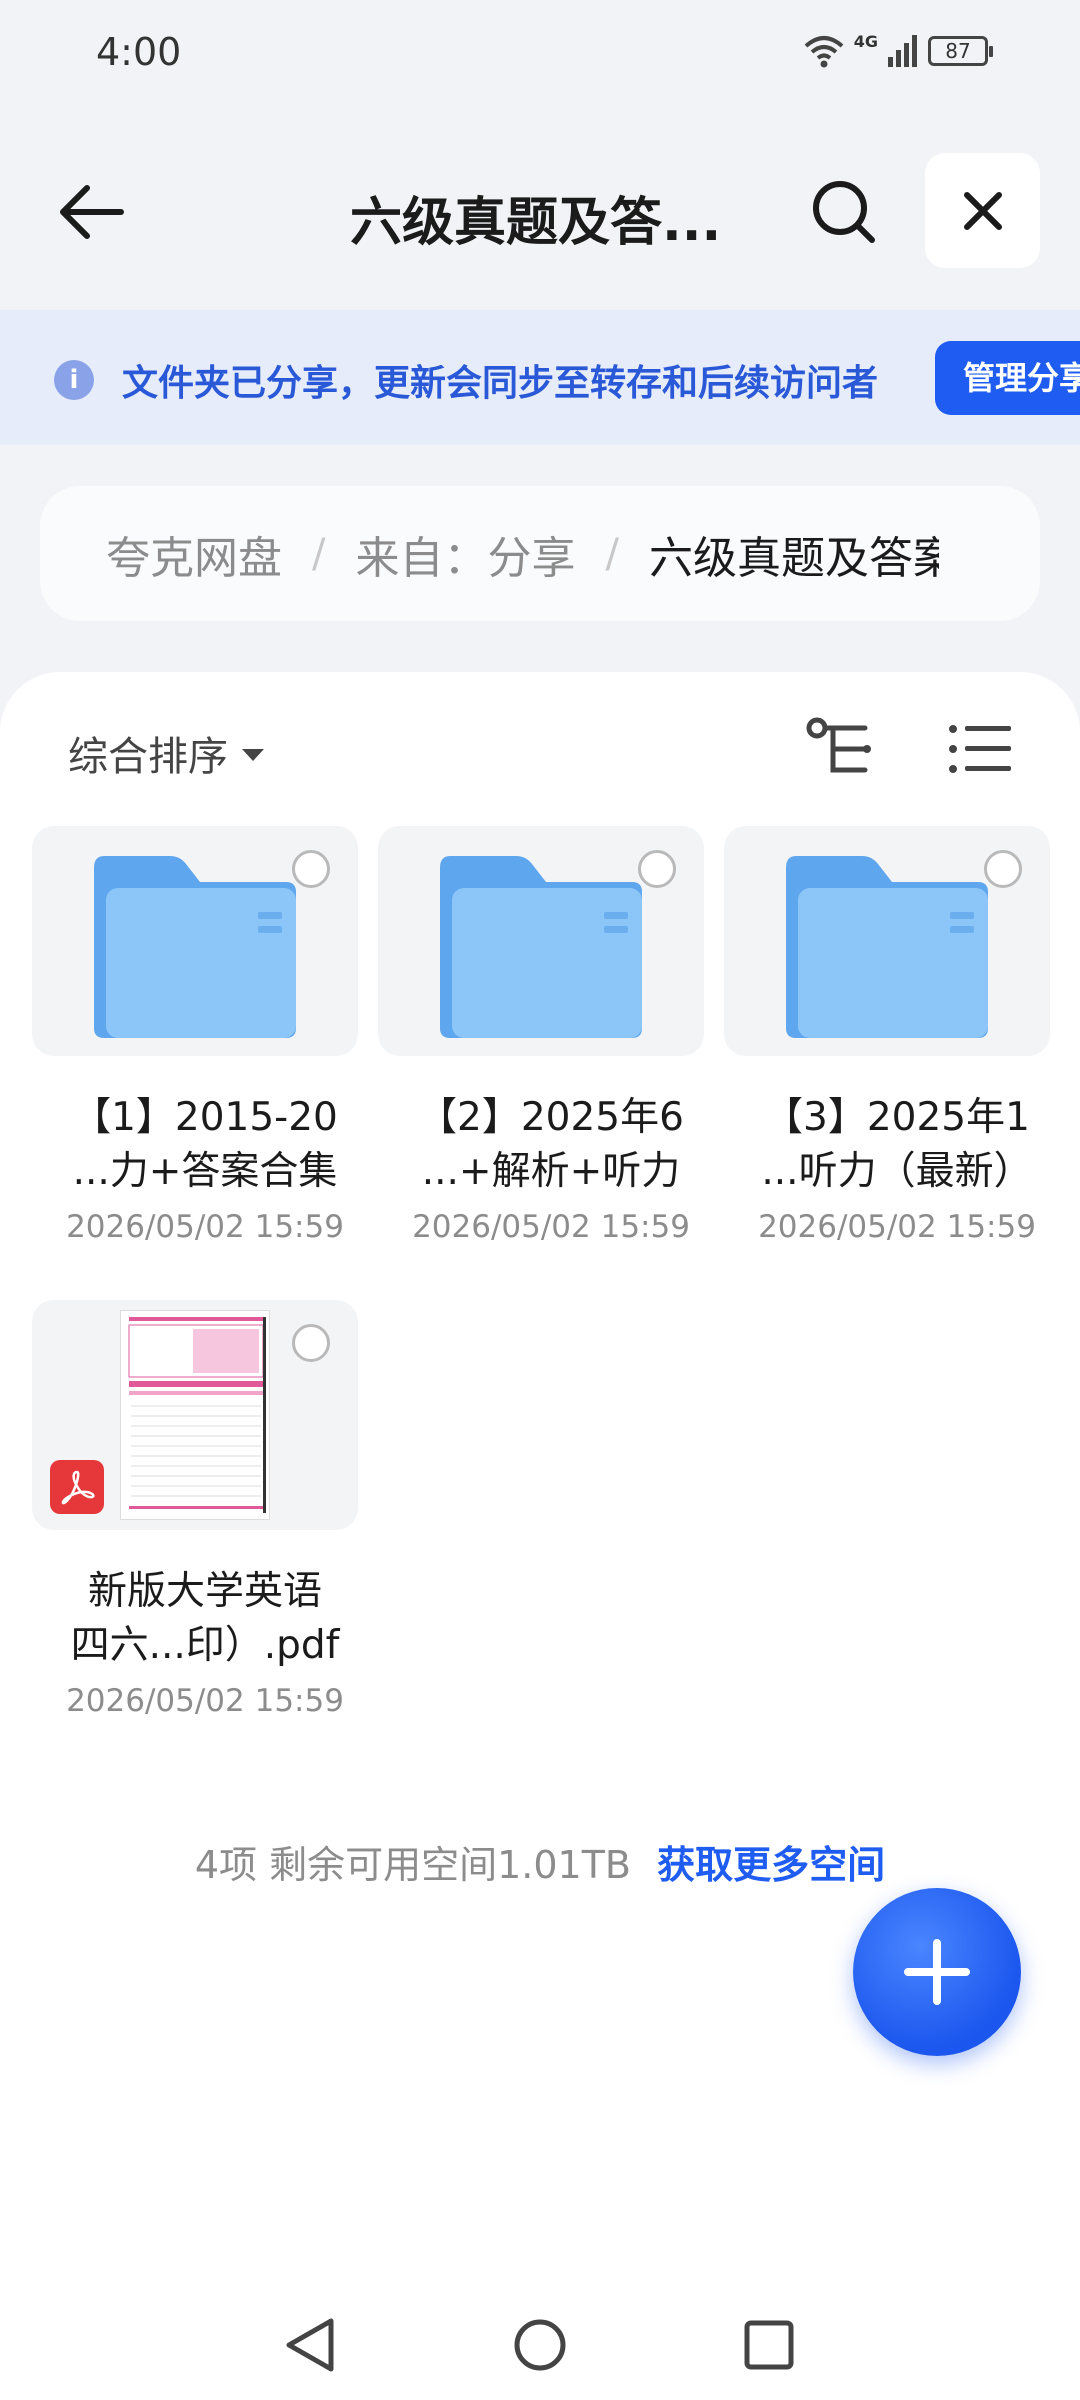 The height and width of the screenshot is (2400, 1080). What do you see at coordinates (148, 757) in the screenshot?
I see `sort-label: 综合排序` at bounding box center [148, 757].